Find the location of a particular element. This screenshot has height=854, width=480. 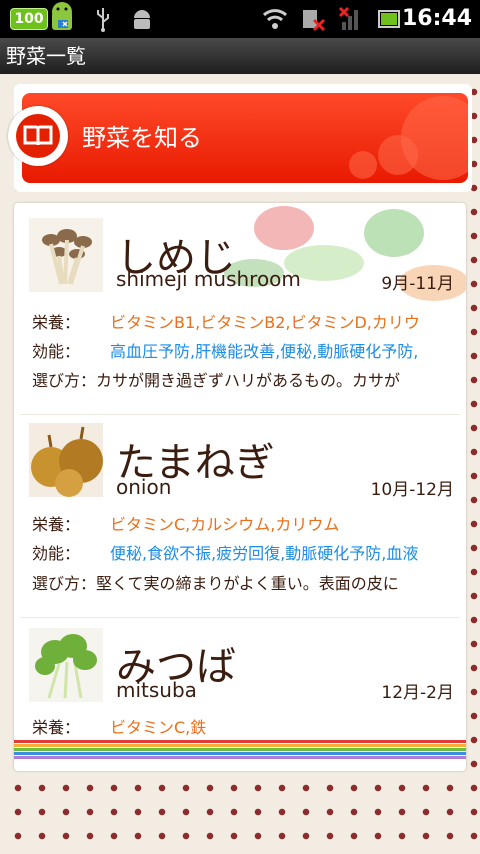

effect-value: 便秘,食欲不振,疲労回復,動脈硬化予防,血液 is located at coordinates (264, 553).